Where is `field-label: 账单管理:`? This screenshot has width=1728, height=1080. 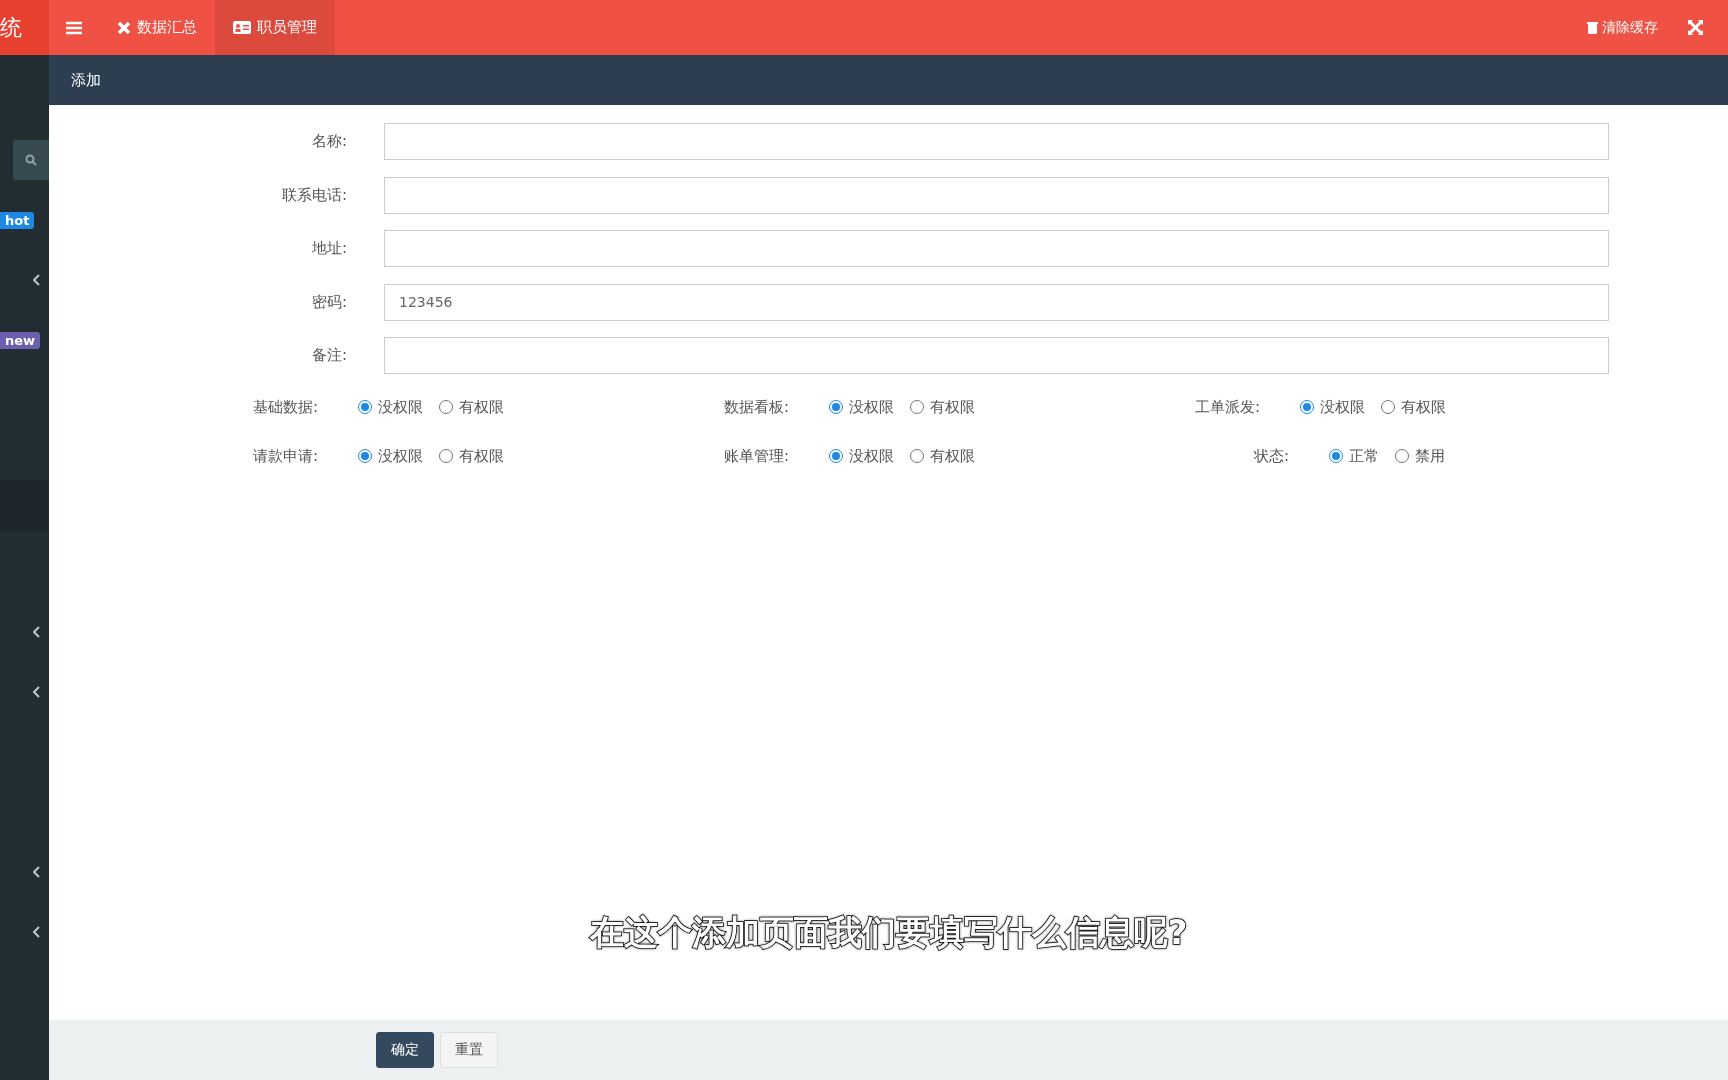 field-label: 账单管理: is located at coordinates (755, 456).